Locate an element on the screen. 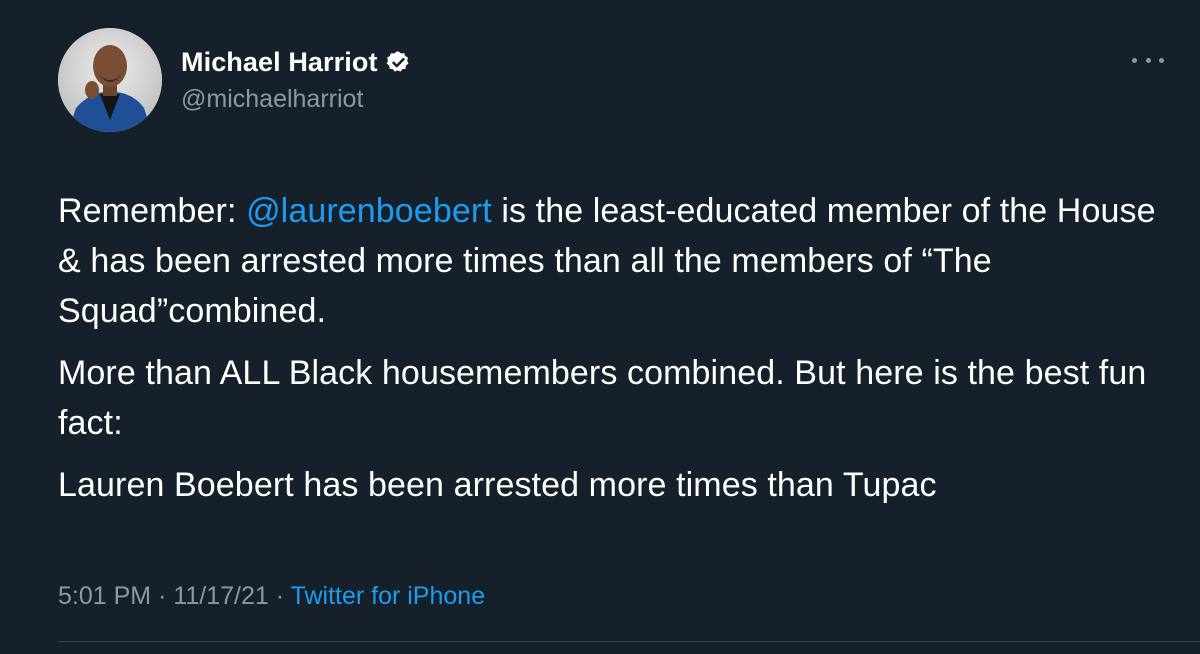  divider is located at coordinates (629, 641).